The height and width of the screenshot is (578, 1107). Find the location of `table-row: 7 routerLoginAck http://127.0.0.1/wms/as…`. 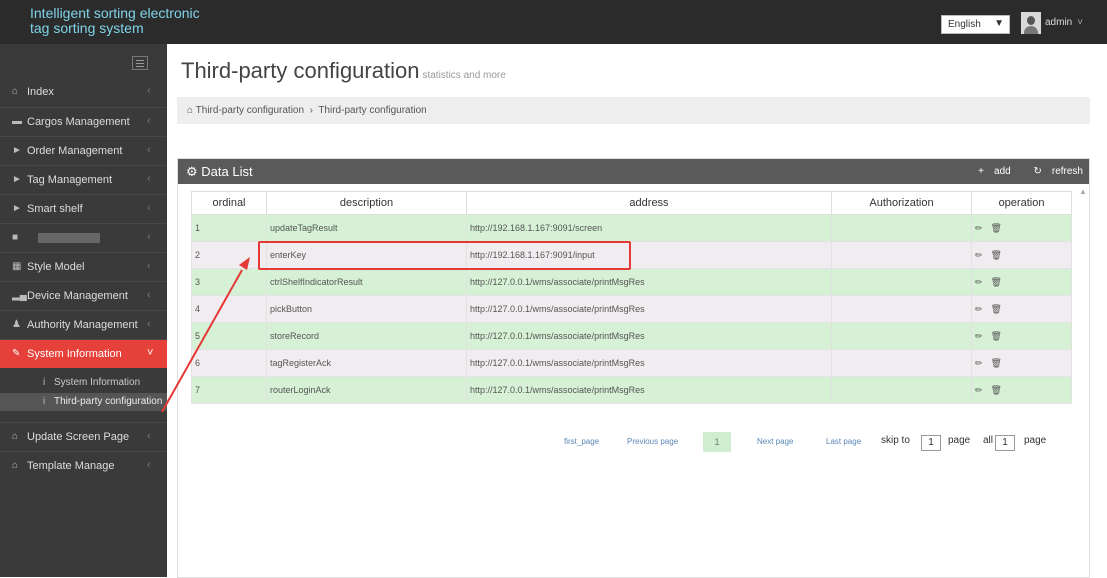

table-row: 7 routerLoginAck http://127.0.0.1/wms/as… is located at coordinates (631, 390).